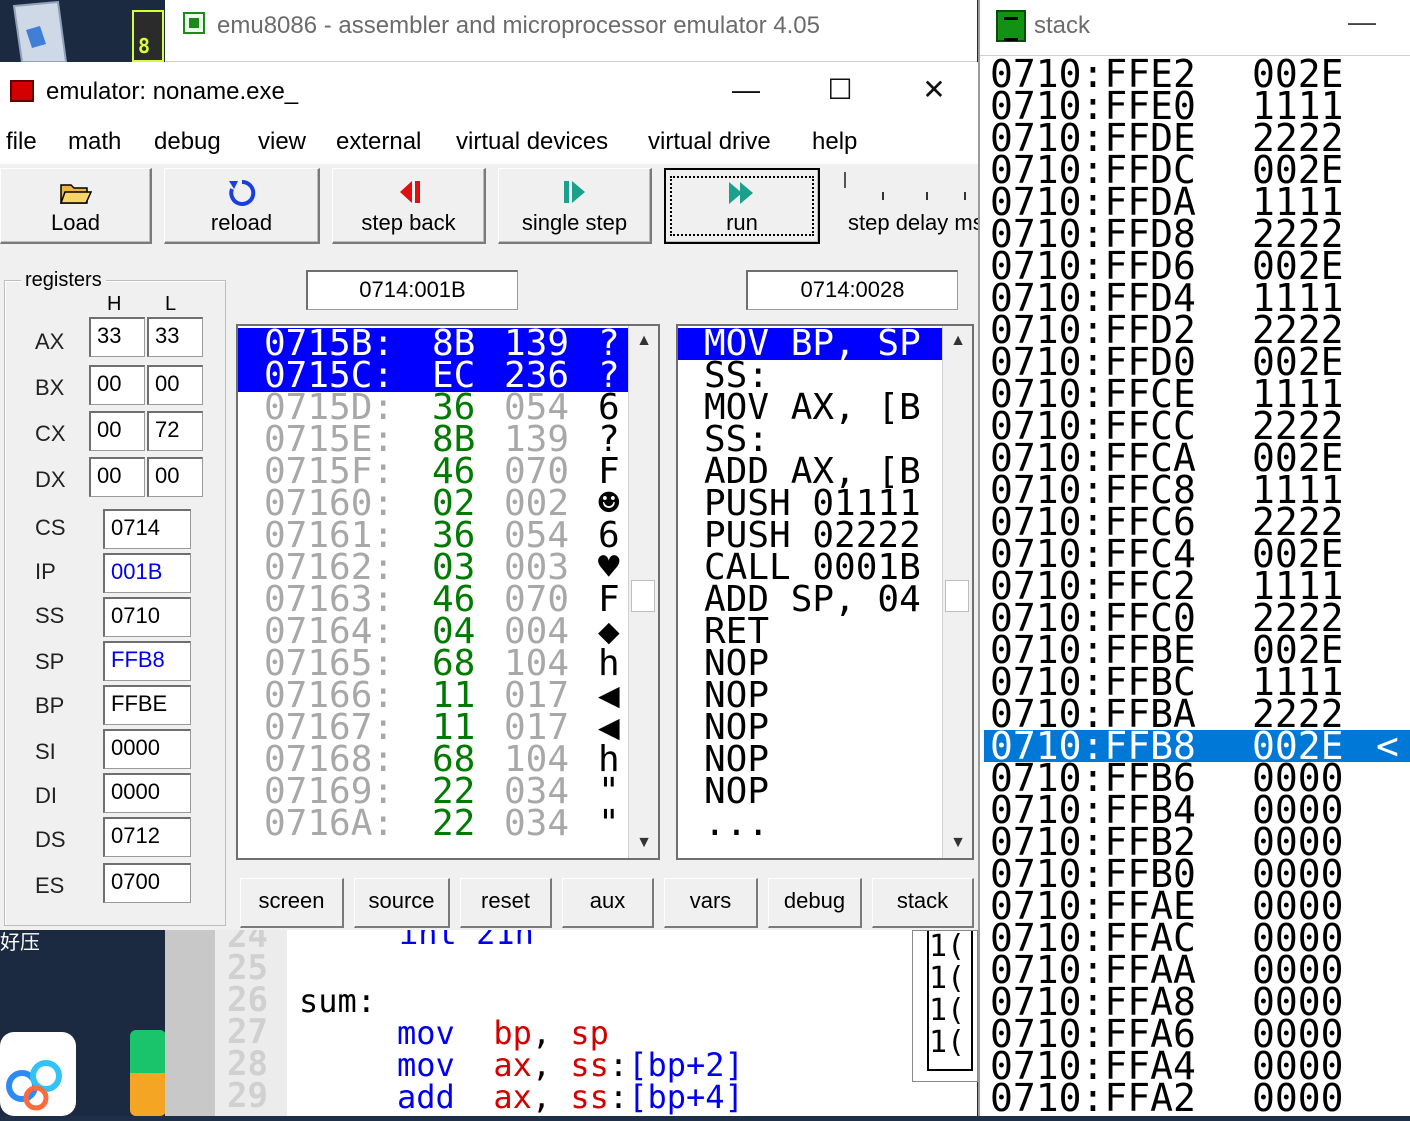 This screenshot has height=1121, width=1410. I want to click on reg-di-field: 0000, so click(147, 793).